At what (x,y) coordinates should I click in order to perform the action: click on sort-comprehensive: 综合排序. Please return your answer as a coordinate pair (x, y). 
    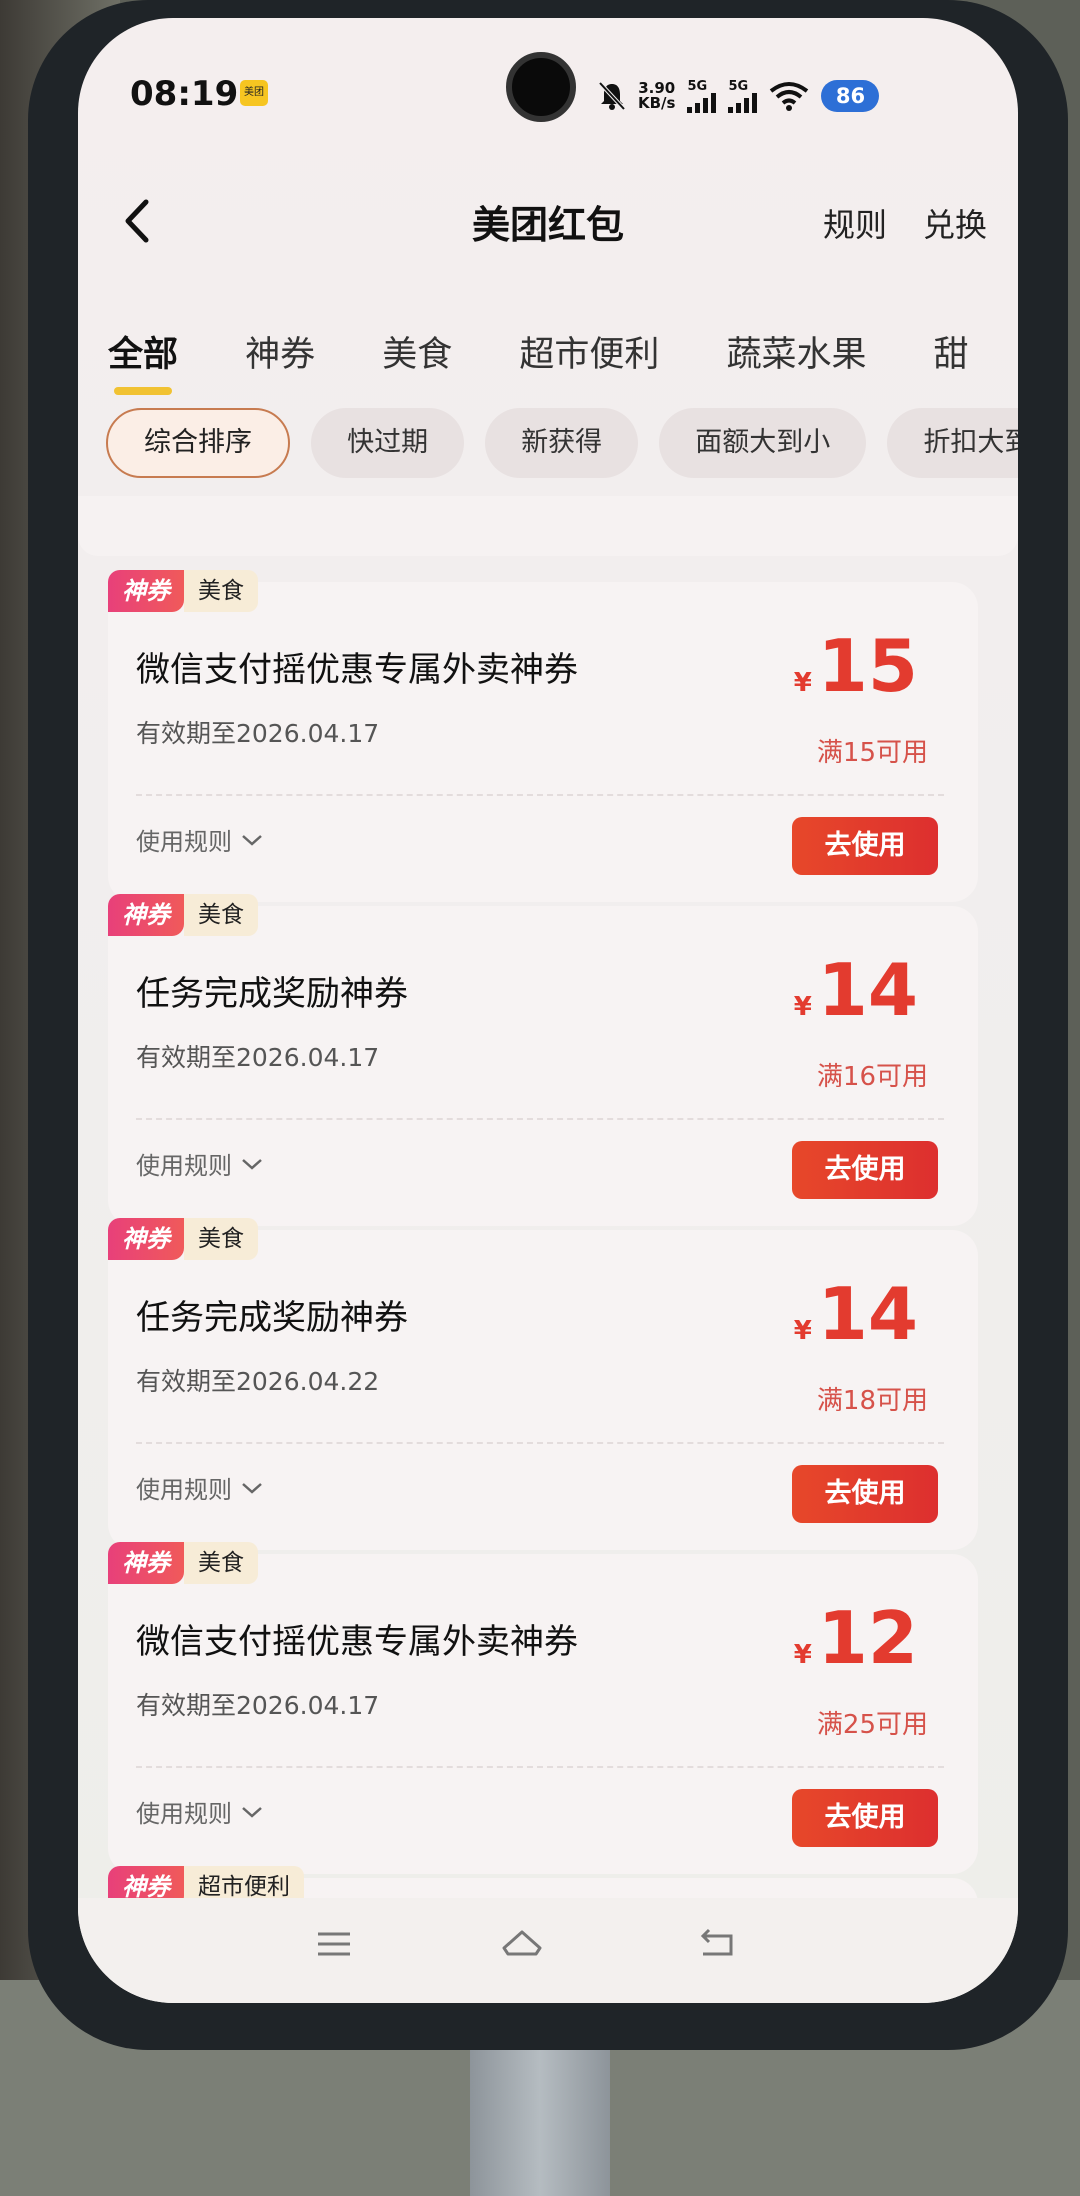
    Looking at the image, I should click on (198, 443).